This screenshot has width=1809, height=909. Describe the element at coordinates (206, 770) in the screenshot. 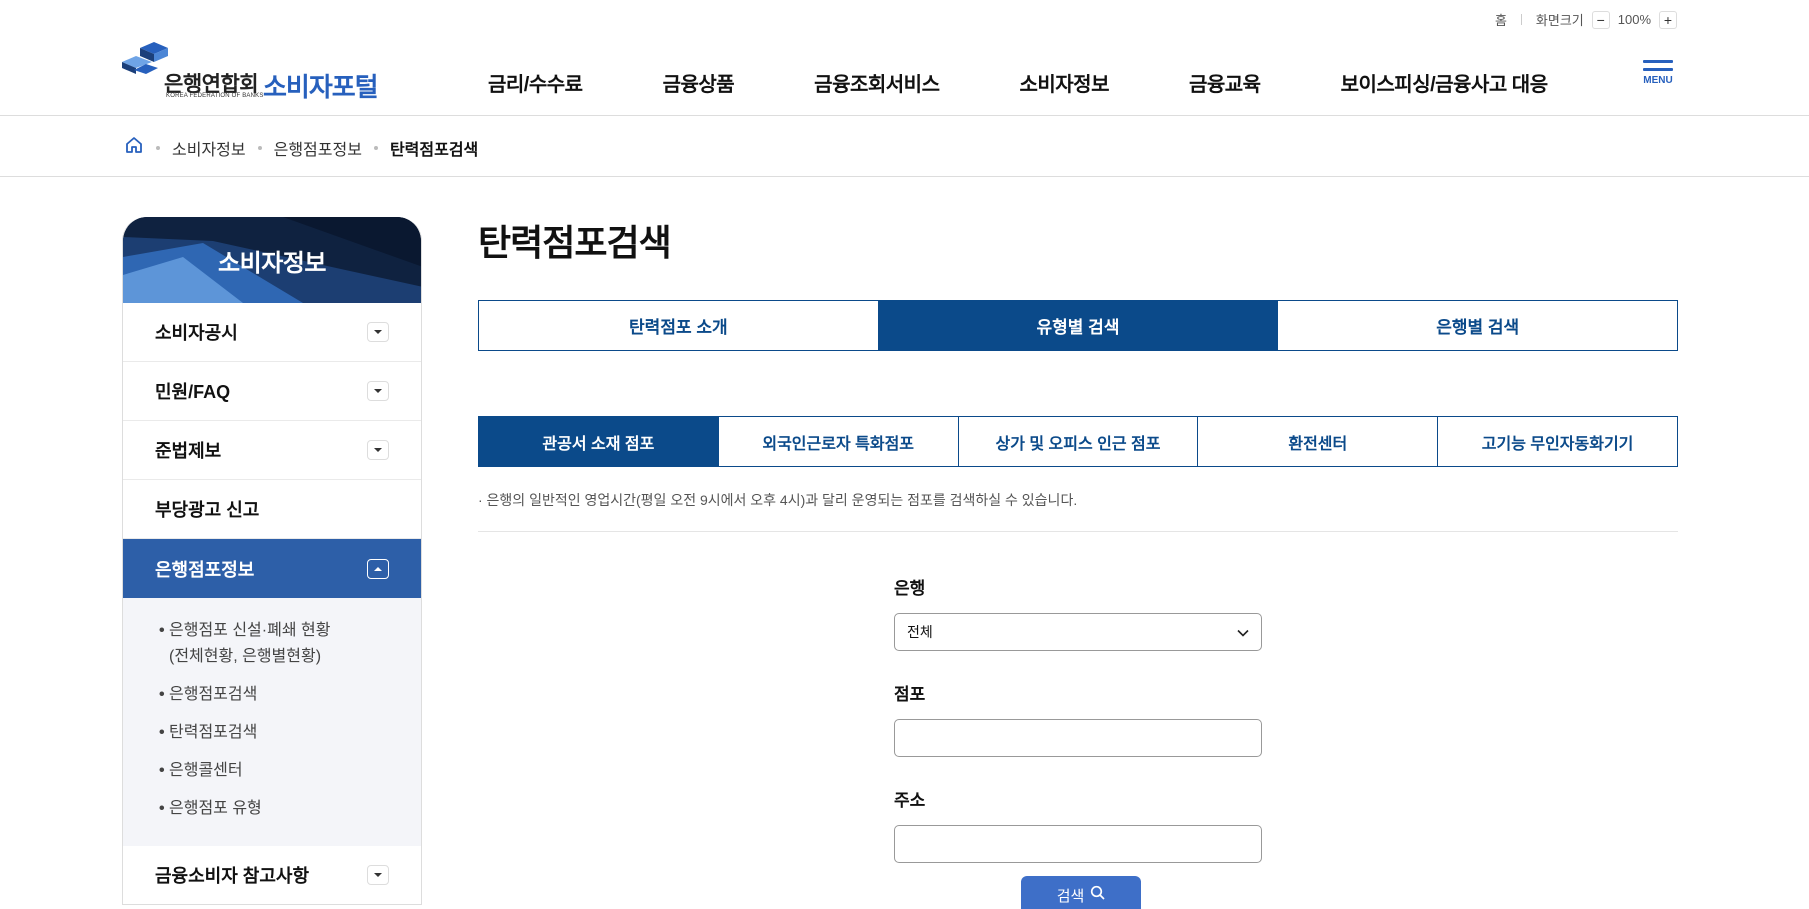

I see `submenu-item-label: 은행콜센터` at that location.